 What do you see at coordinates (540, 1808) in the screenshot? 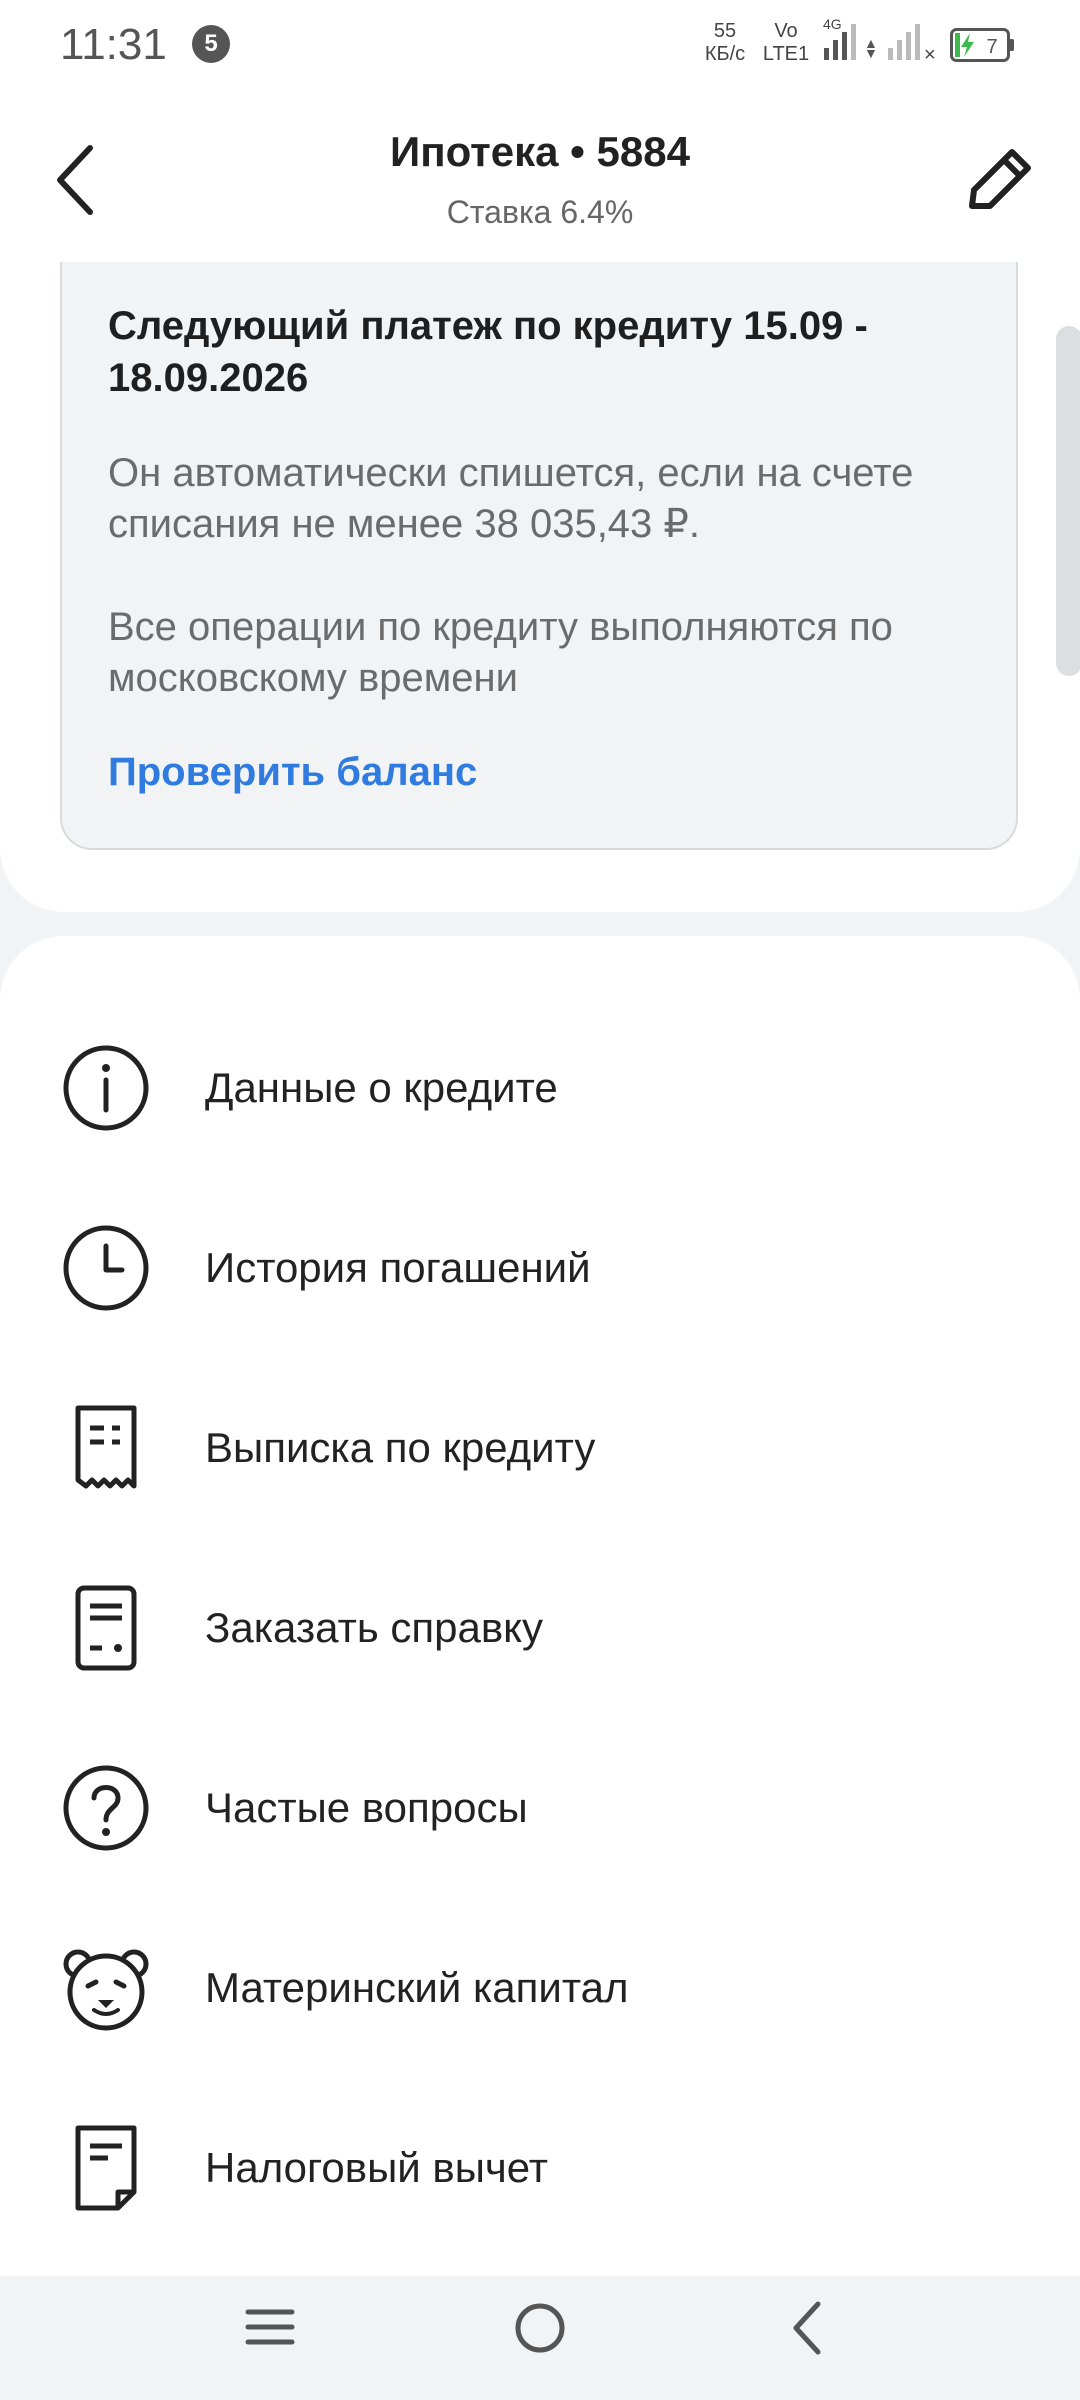
I see `menu-item-faq: Частые вопросы` at bounding box center [540, 1808].